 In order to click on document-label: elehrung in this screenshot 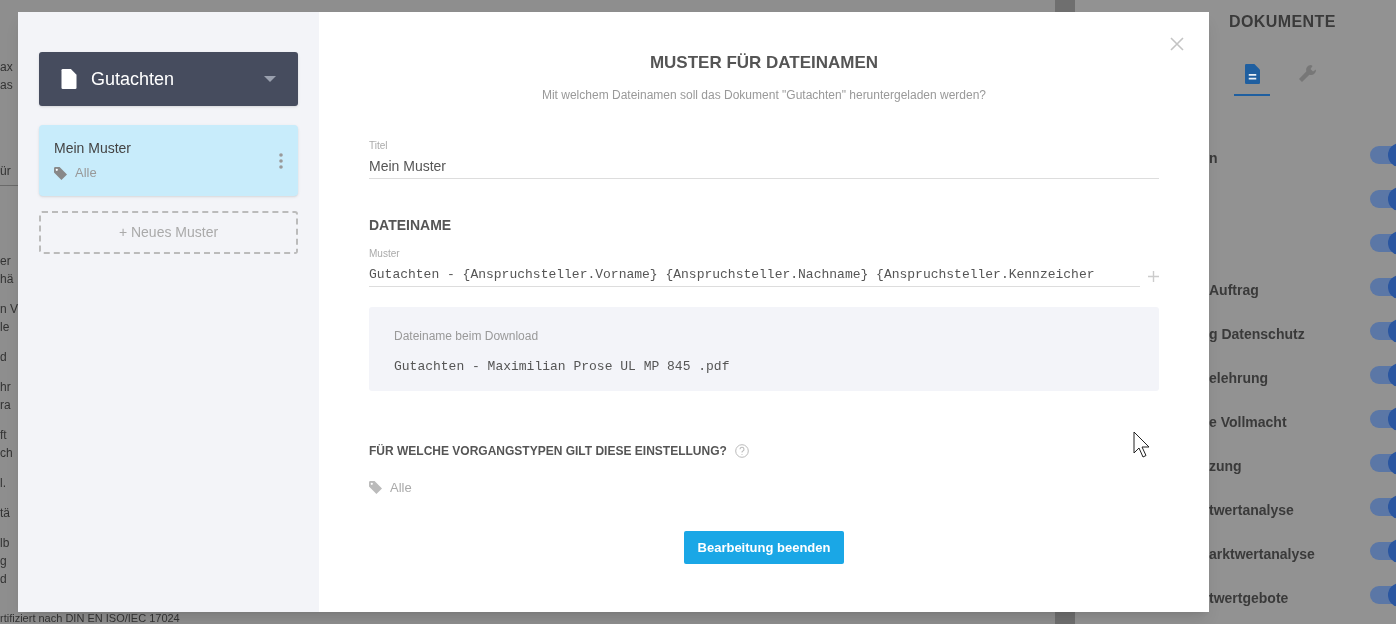, I will do `click(1239, 378)`.